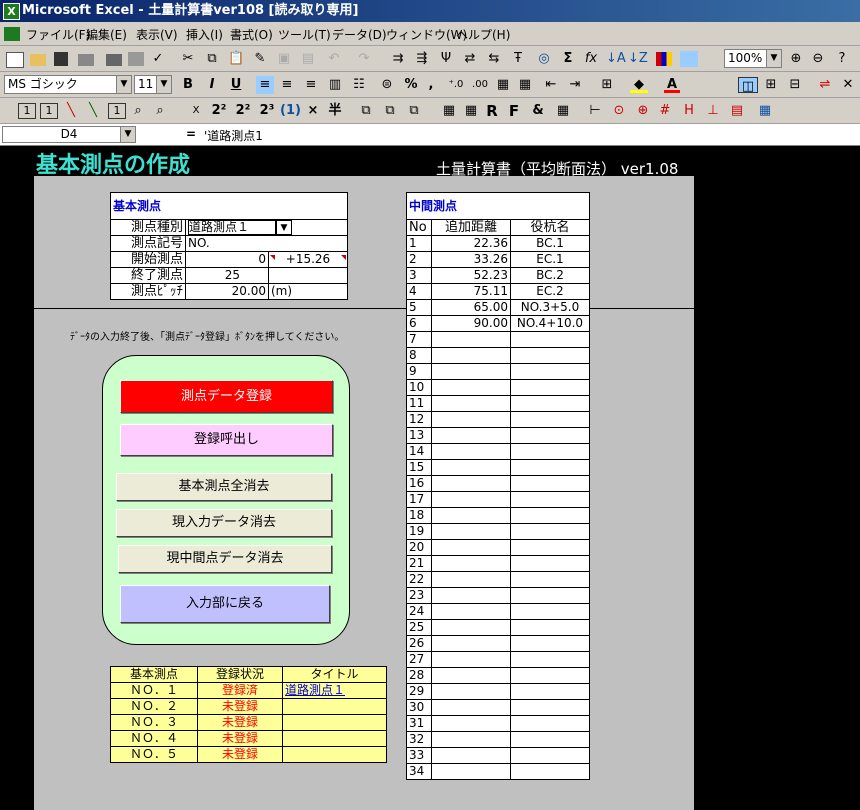 The width and height of the screenshot is (860, 810). What do you see at coordinates (157, 34) in the screenshot?
I see `menu-view: 表示(V)` at bounding box center [157, 34].